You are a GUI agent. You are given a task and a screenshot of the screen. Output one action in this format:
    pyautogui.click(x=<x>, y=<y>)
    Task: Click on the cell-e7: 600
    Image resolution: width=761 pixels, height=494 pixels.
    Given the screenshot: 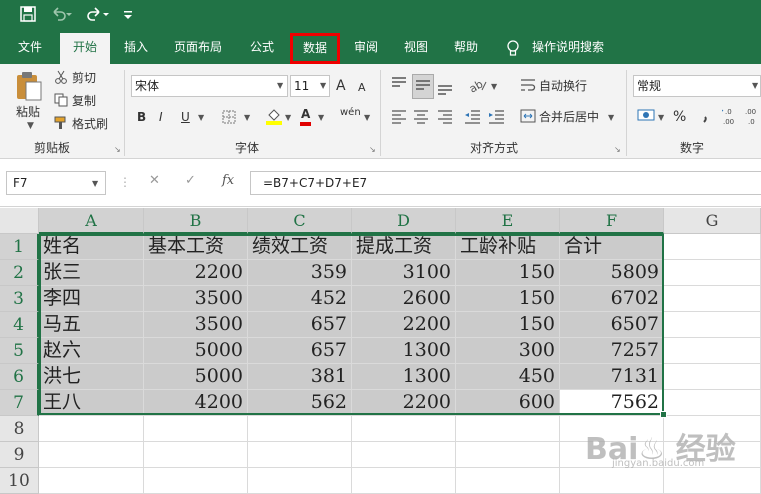 What is the action you would take?
    pyautogui.click(x=508, y=403)
    